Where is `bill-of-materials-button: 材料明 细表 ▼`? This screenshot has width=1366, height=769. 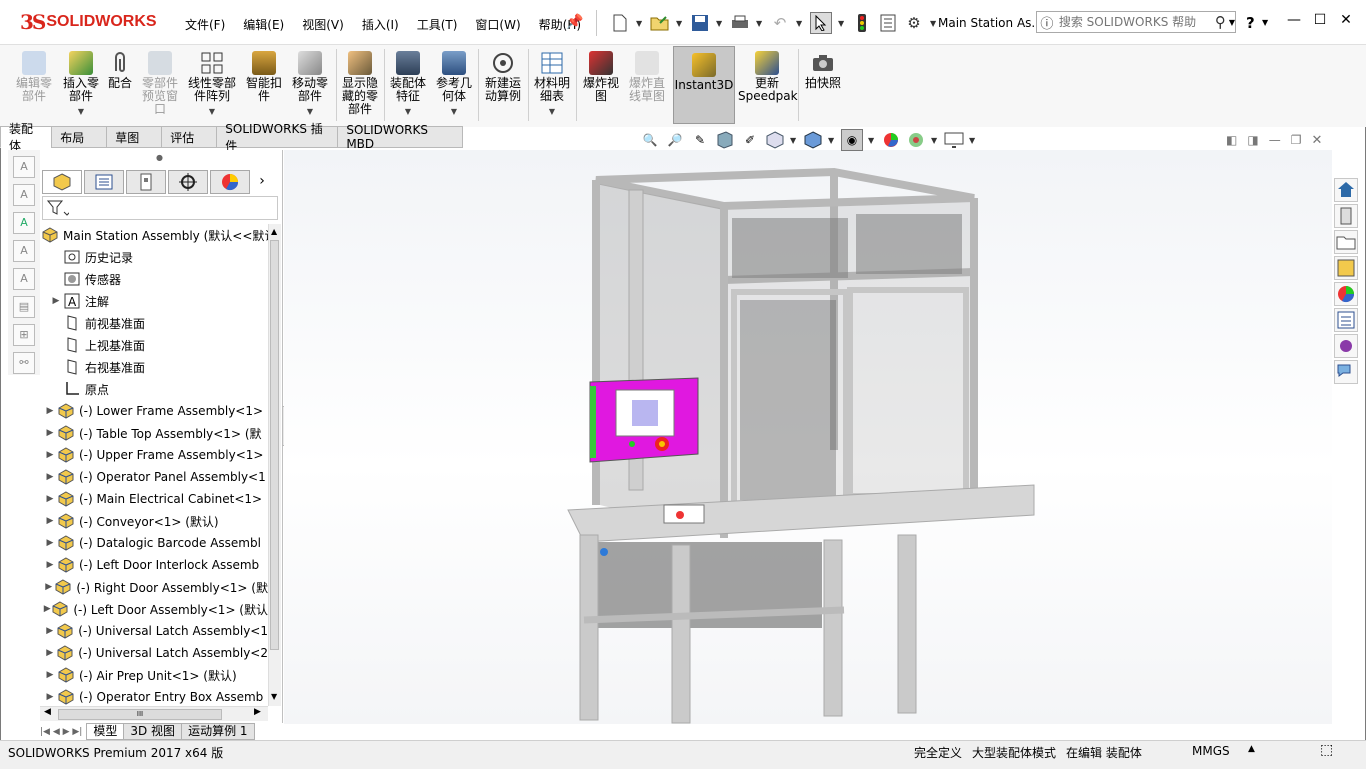
bill-of-materials-button: 材料明 细表 ▼ is located at coordinates (552, 83).